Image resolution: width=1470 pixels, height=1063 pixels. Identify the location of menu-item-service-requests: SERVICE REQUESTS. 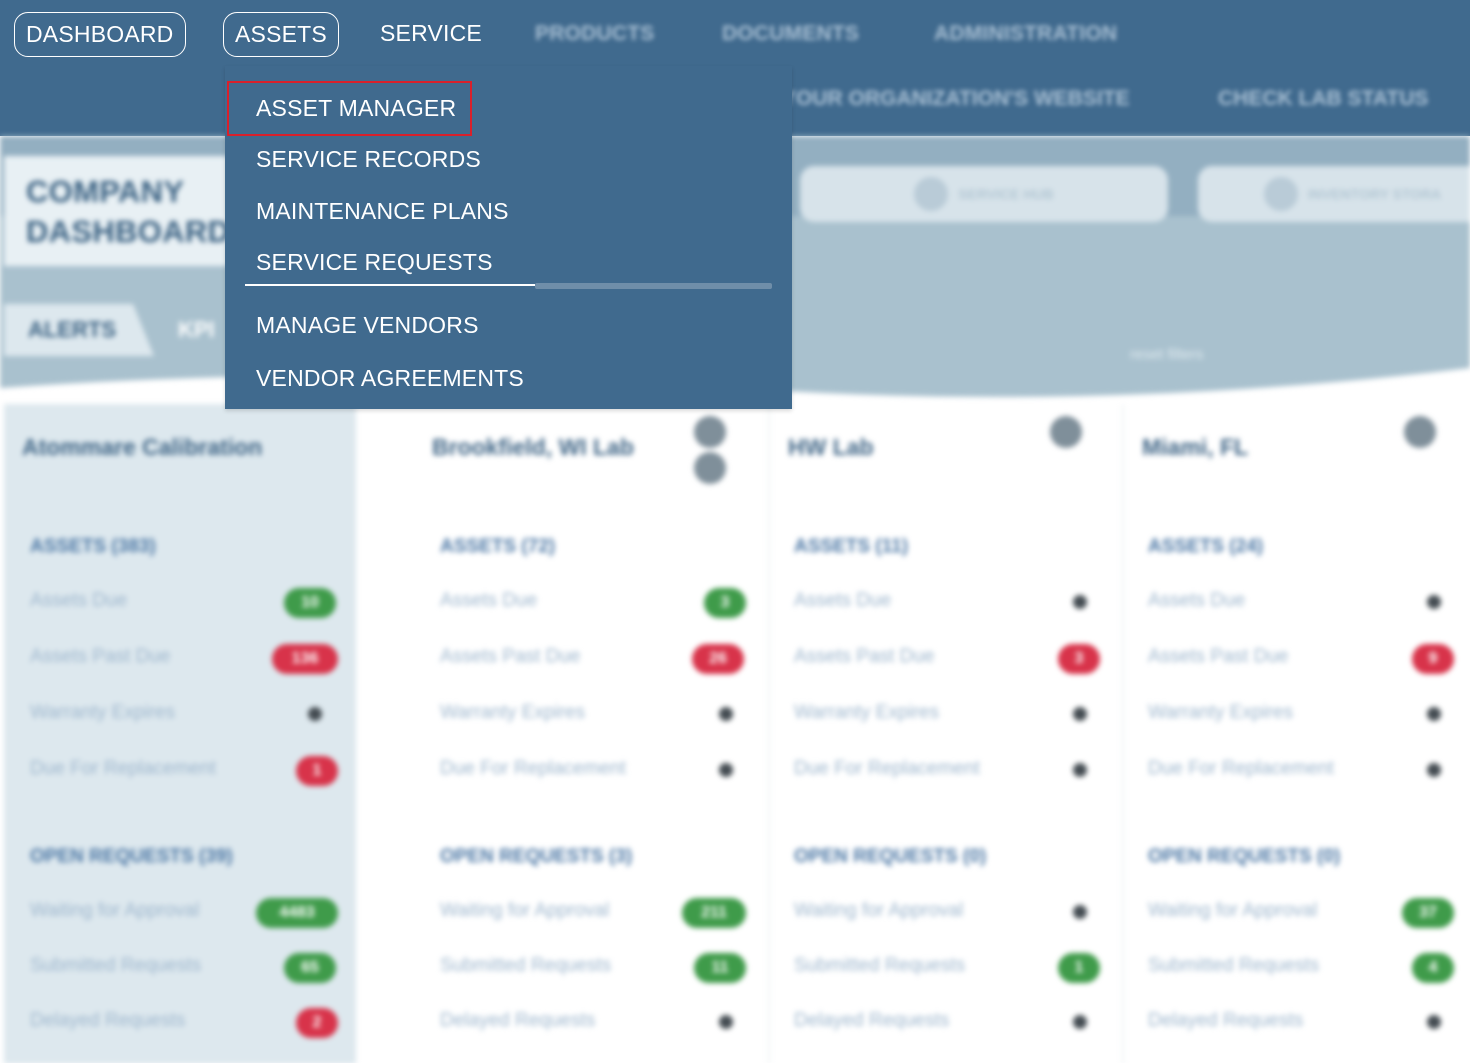
(374, 262).